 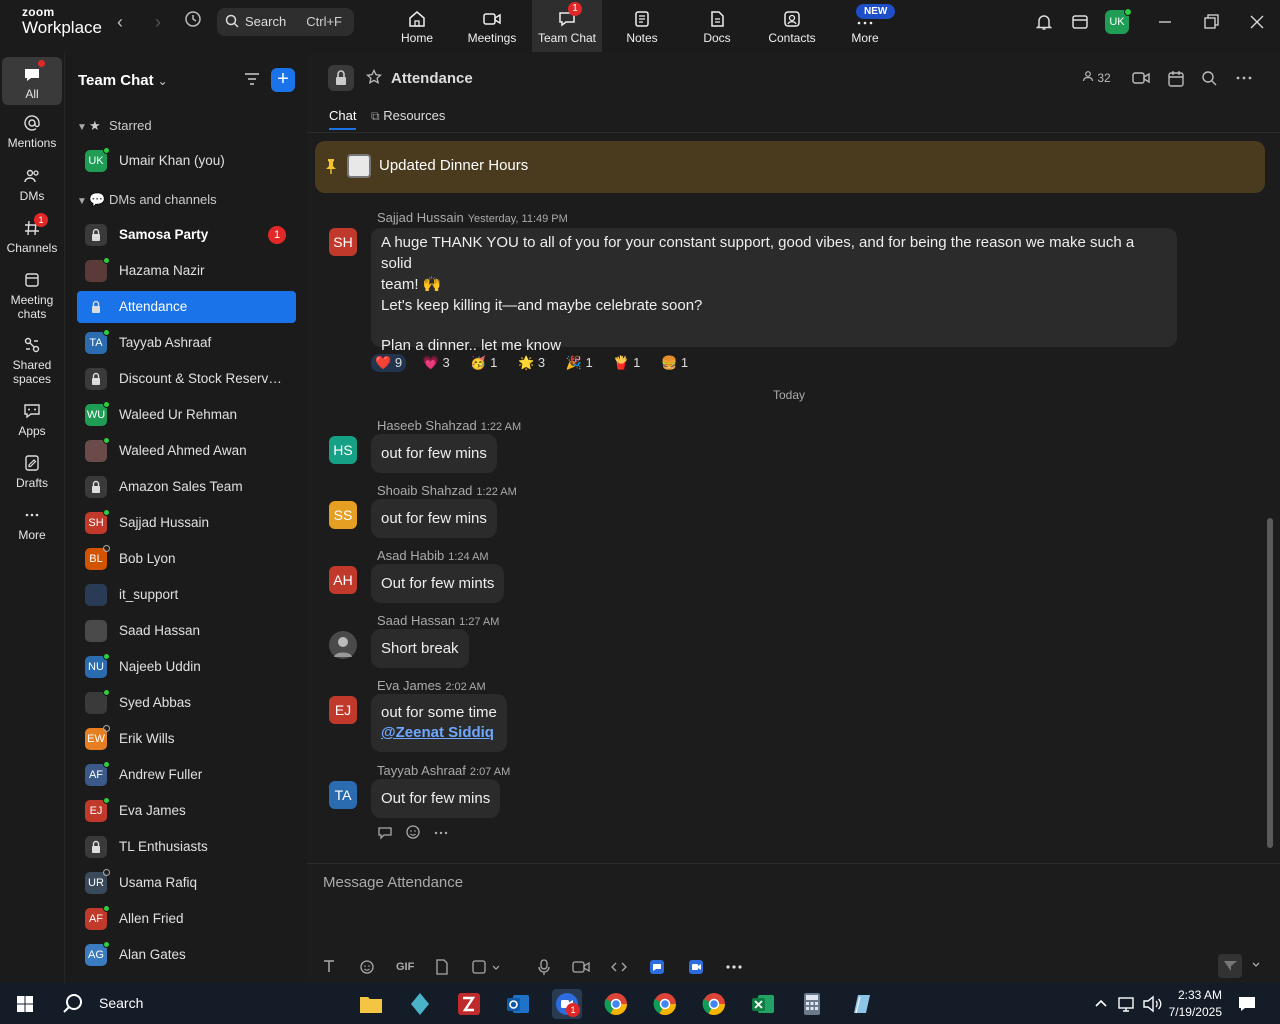 I want to click on avatar: SS, so click(x=343, y=515).